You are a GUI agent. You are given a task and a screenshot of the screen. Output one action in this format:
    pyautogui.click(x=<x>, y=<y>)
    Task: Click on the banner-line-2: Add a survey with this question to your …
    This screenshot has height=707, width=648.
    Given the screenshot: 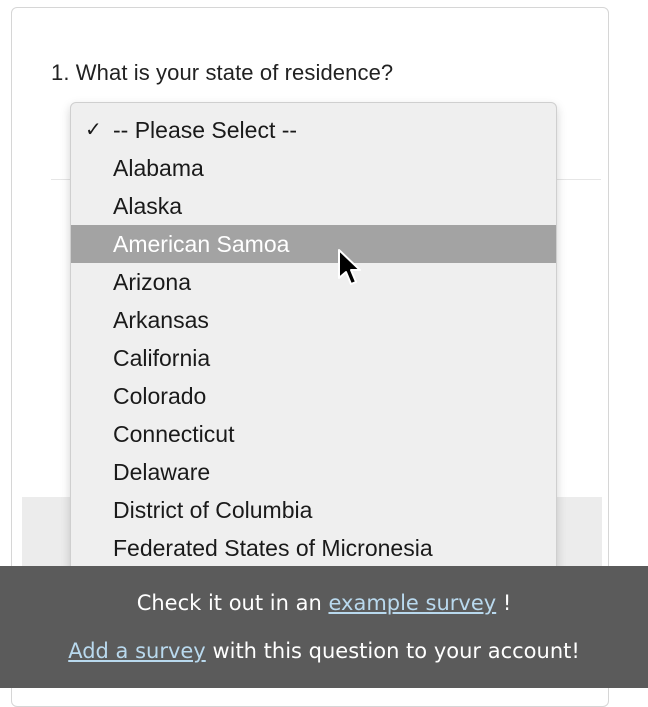 What is the action you would take?
    pyautogui.click(x=324, y=651)
    